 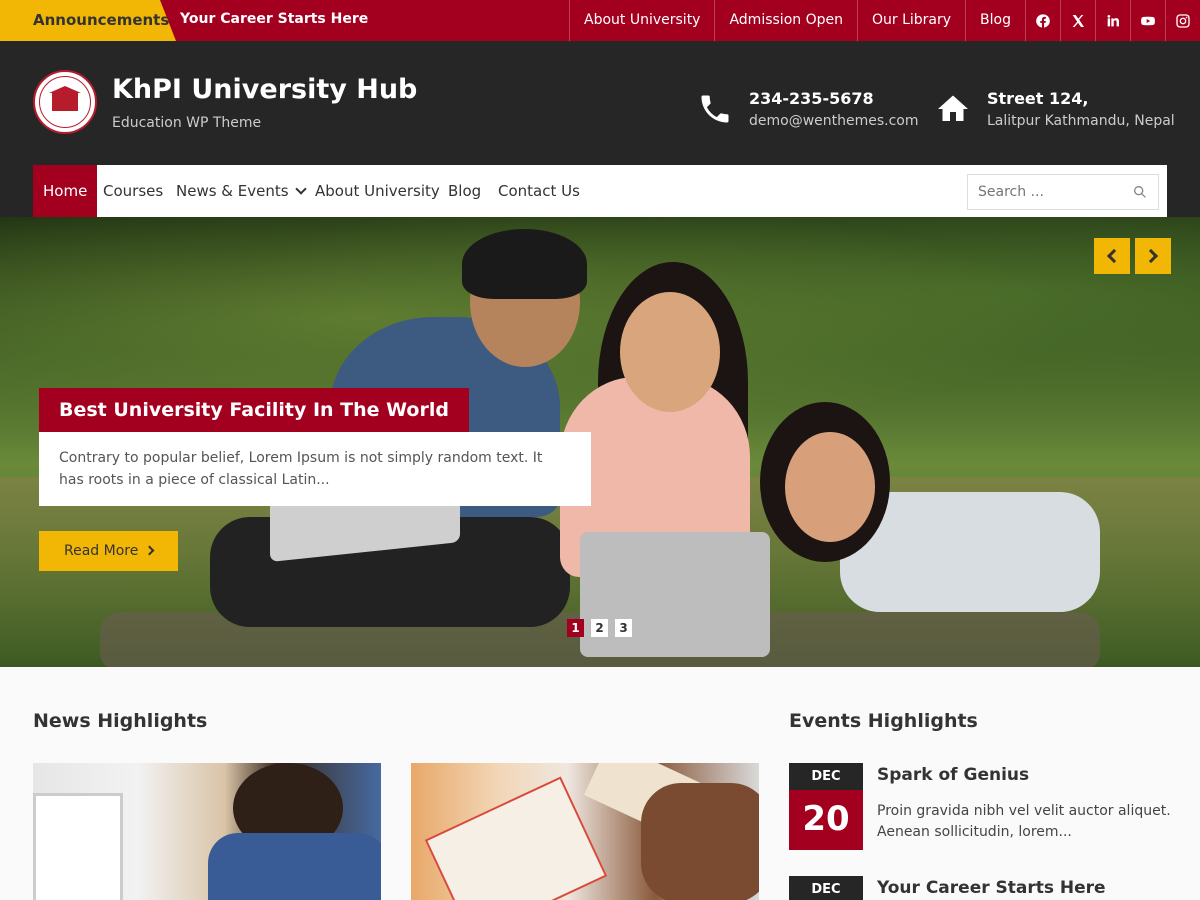 I want to click on slider-prev-button, so click(x=1112, y=256).